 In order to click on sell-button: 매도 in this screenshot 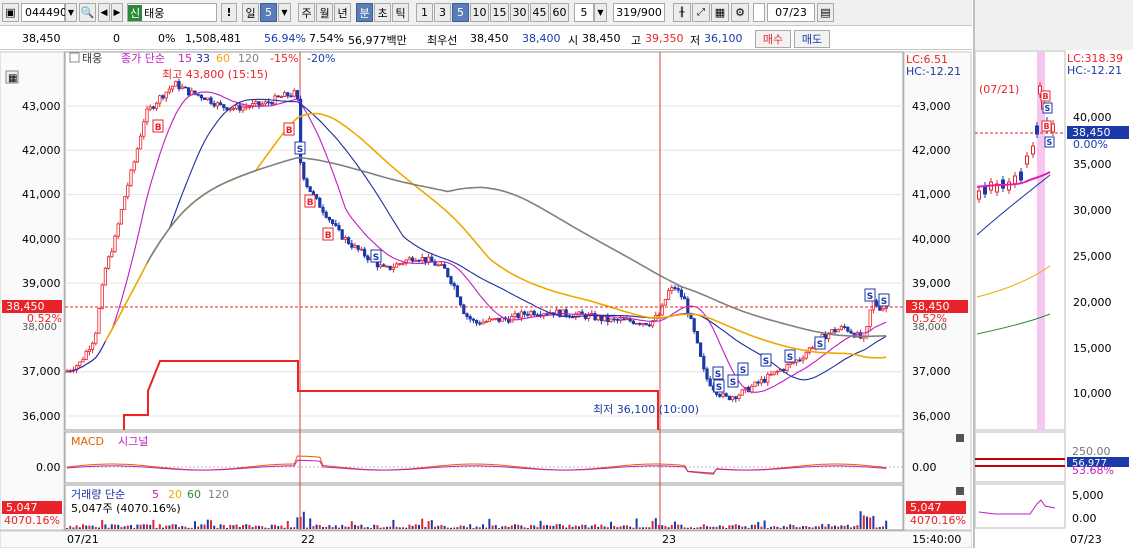, I will do `click(812, 39)`.